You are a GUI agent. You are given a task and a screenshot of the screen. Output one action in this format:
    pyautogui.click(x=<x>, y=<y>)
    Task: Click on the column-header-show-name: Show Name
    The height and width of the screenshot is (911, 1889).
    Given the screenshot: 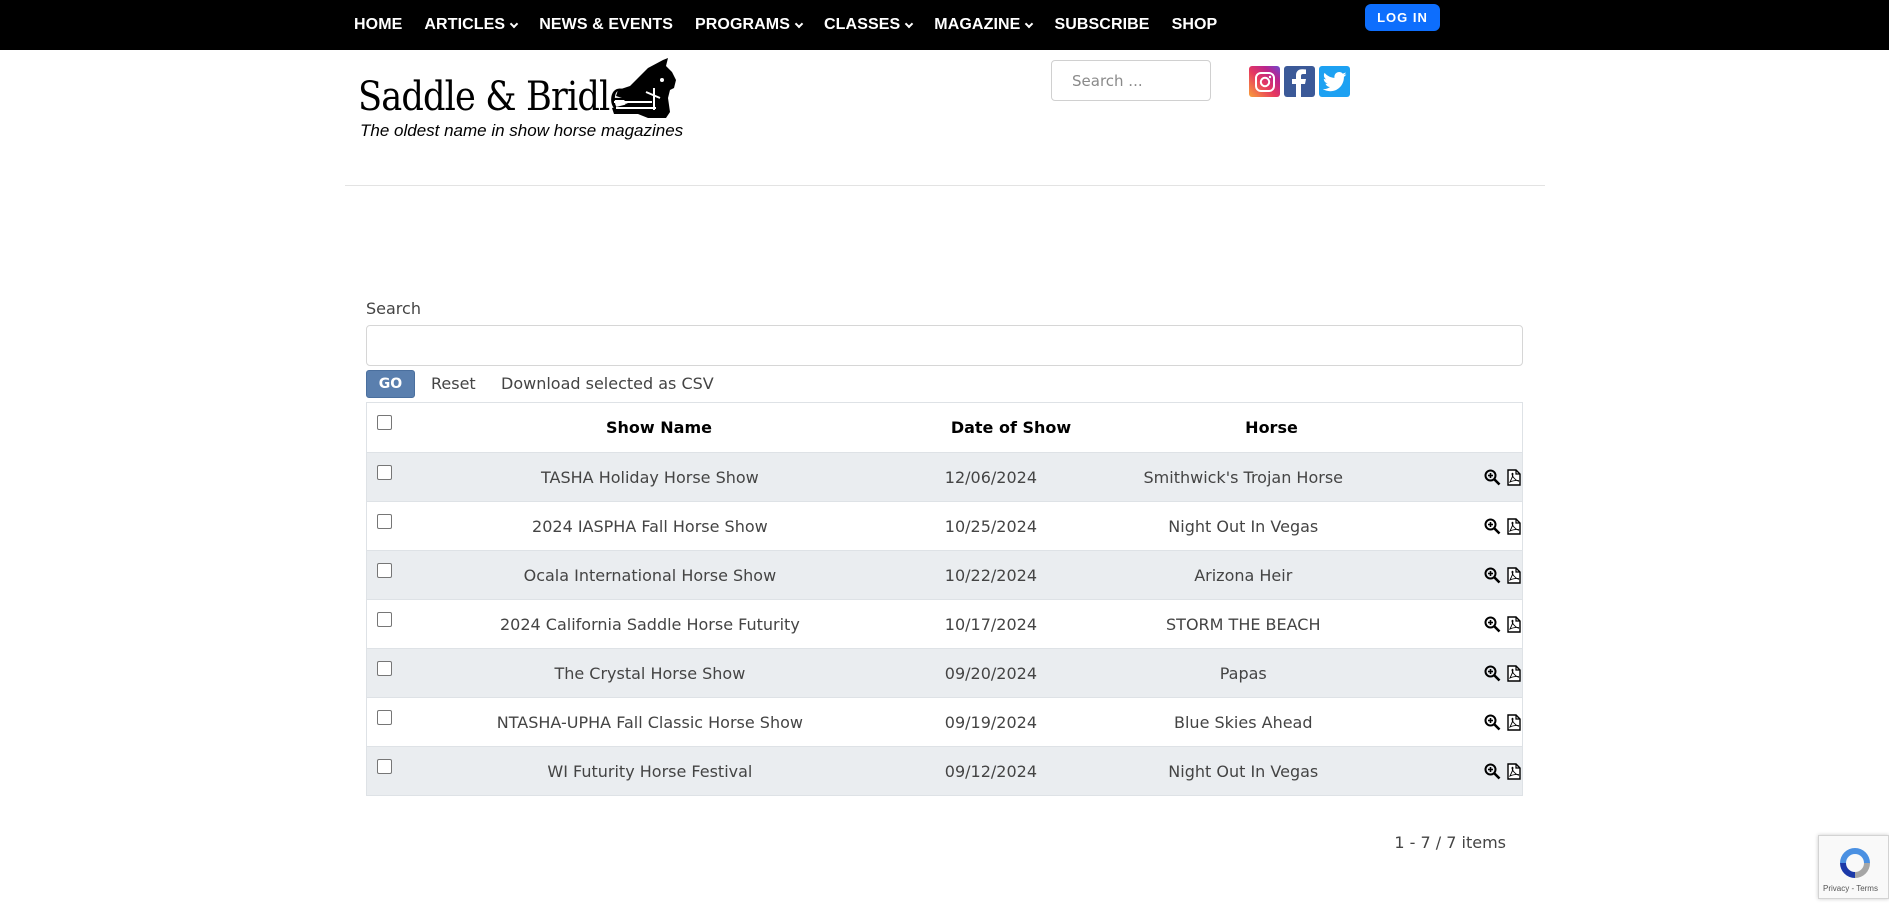 What is the action you would take?
    pyautogui.click(x=659, y=427)
    